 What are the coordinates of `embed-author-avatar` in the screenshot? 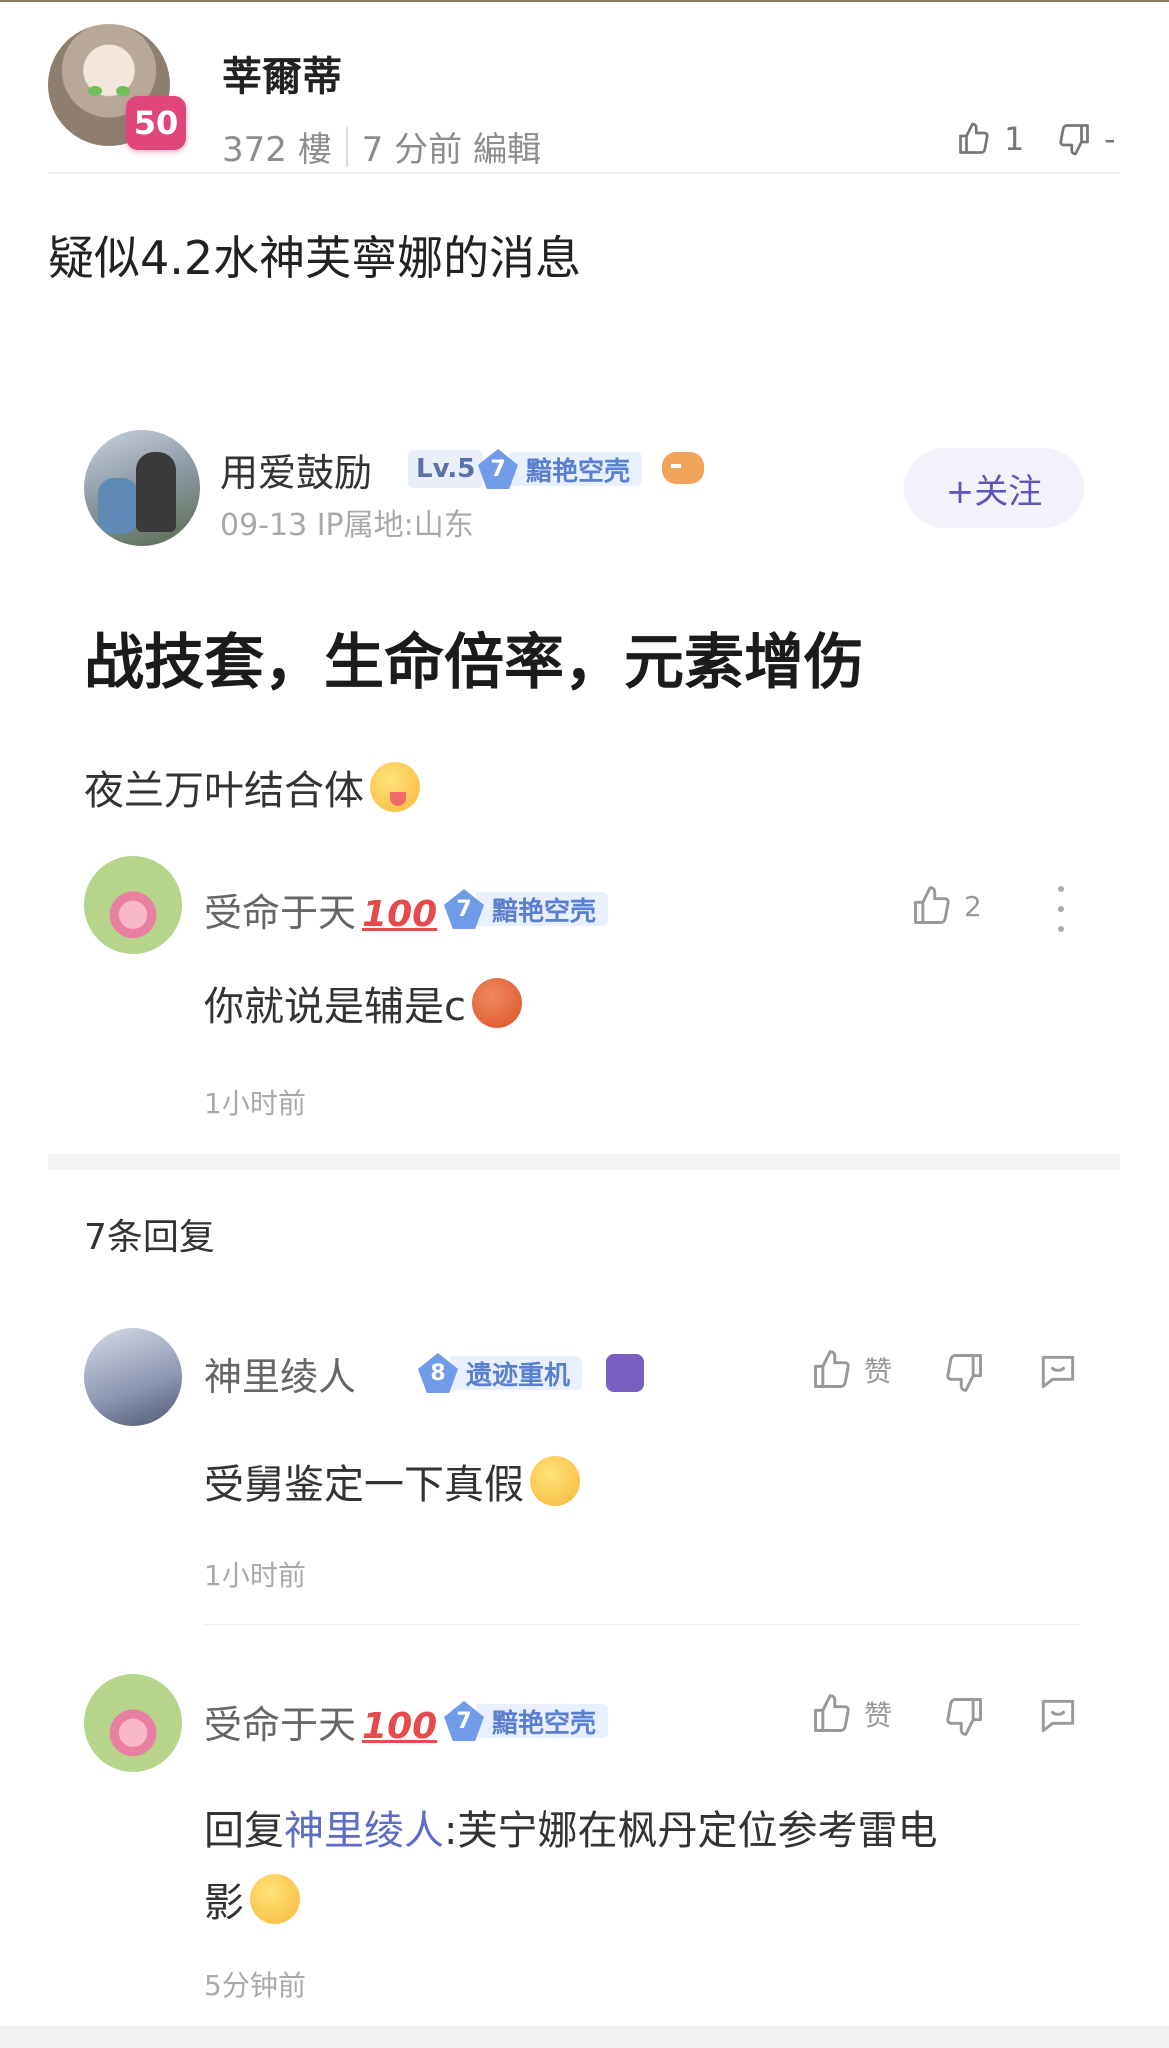 It's located at (142, 488).